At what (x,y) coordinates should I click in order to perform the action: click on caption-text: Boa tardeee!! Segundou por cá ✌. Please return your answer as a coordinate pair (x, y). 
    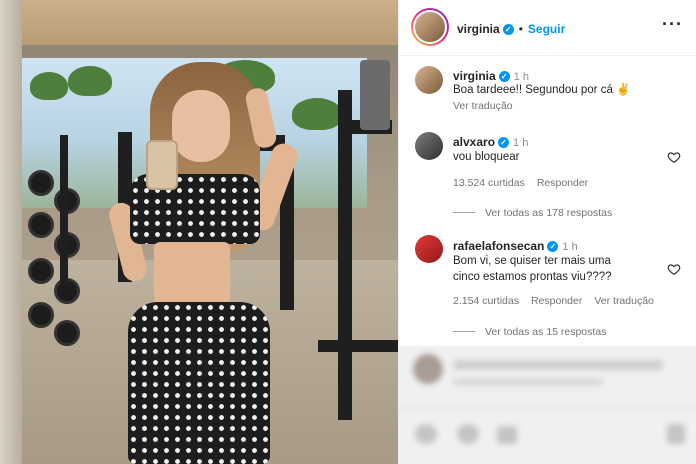
    Looking at the image, I should click on (542, 90).